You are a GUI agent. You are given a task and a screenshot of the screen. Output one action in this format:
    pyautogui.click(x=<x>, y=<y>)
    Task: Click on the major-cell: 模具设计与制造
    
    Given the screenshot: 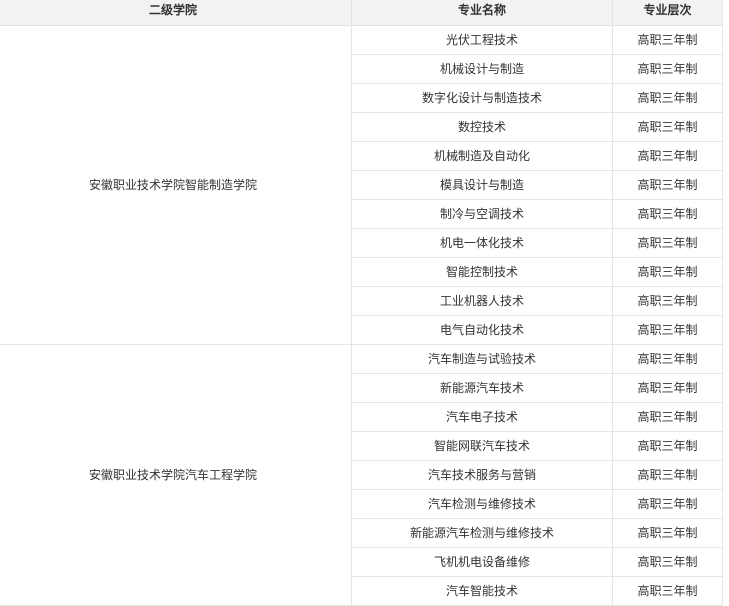 What is the action you would take?
    pyautogui.click(x=482, y=185)
    